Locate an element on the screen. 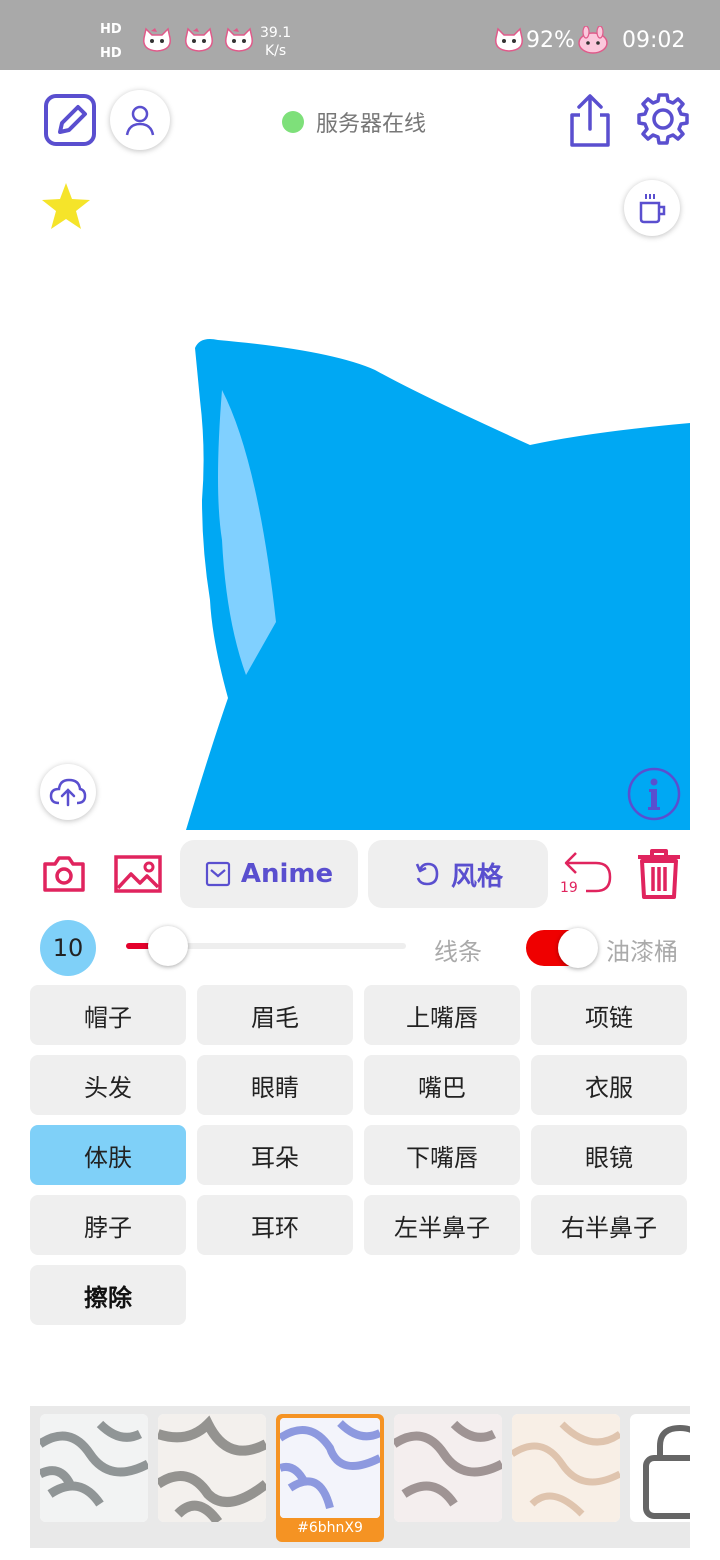 The width and height of the screenshot is (720, 1560). brush-size-slider is located at coordinates (266, 946).